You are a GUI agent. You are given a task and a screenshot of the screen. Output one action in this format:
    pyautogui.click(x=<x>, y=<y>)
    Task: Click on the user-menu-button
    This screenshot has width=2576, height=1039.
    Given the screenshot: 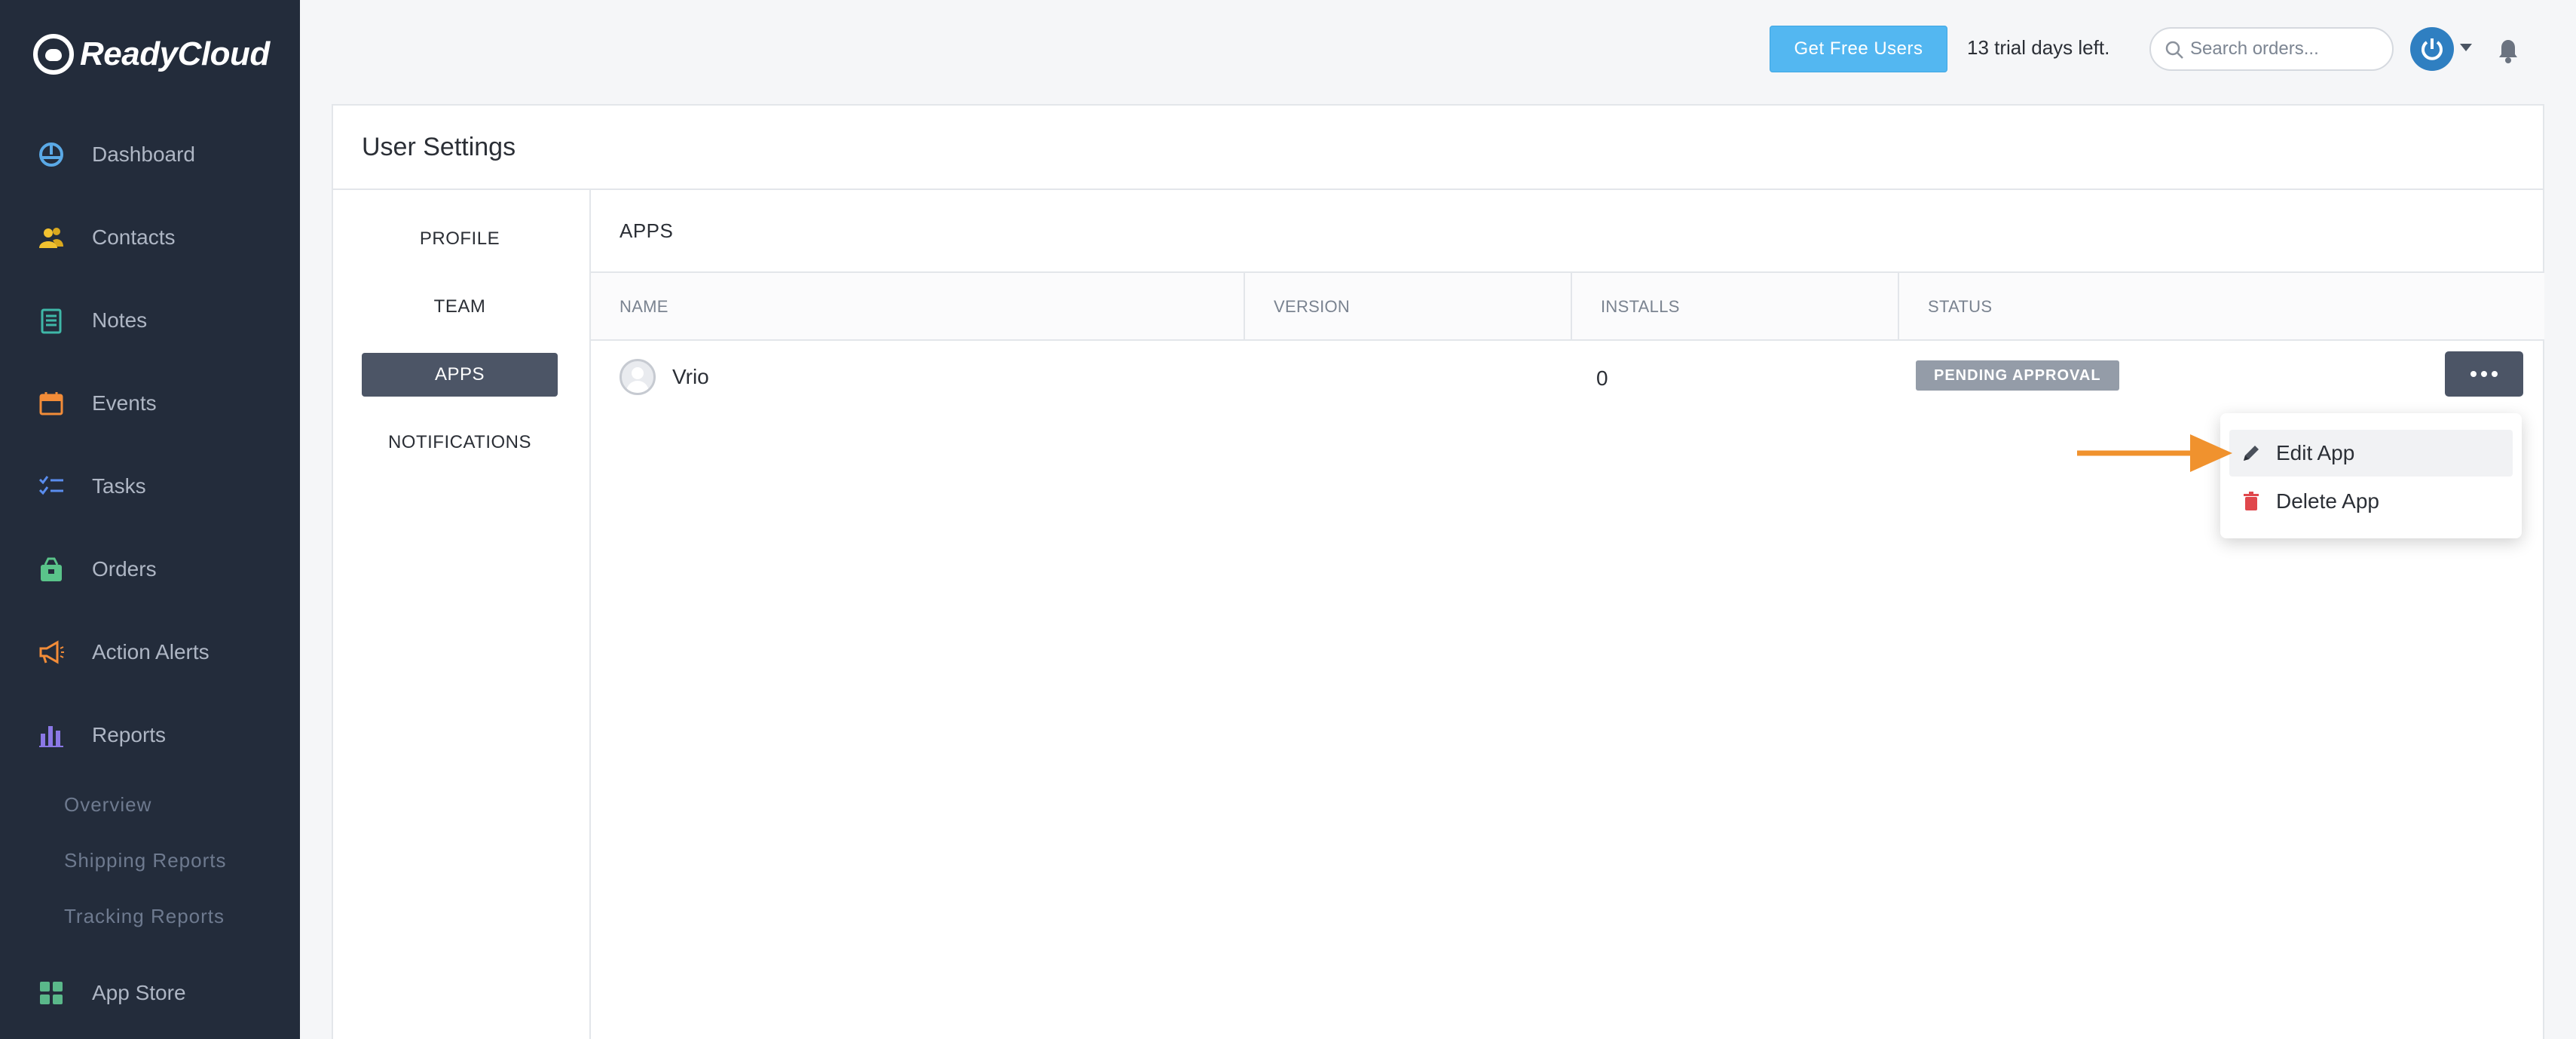 What is the action you would take?
    pyautogui.click(x=2432, y=49)
    